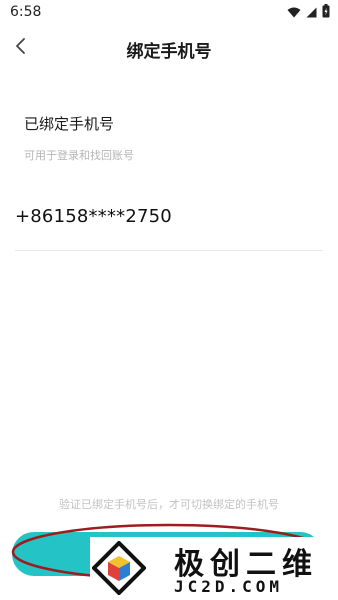 This screenshot has height=600, width=338. What do you see at coordinates (311, 12) in the screenshot?
I see `signal-icon` at bounding box center [311, 12].